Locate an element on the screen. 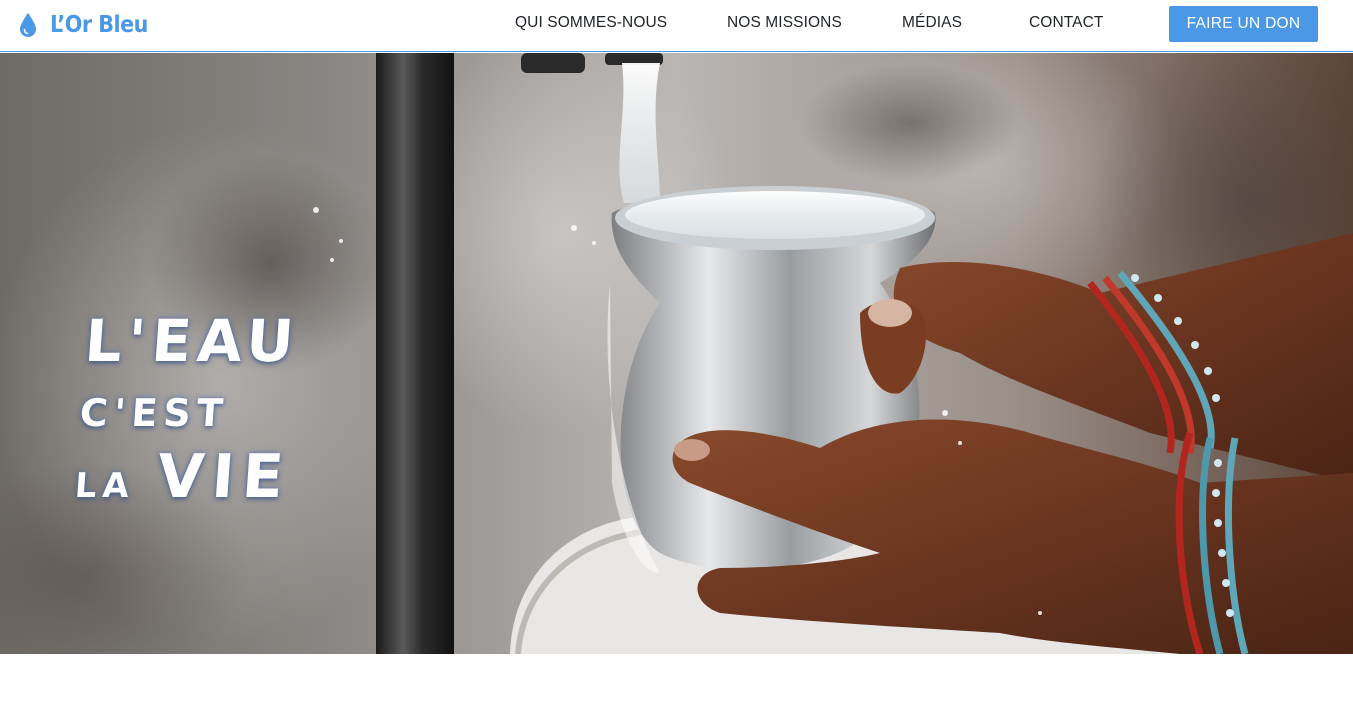  content-area is located at coordinates (676, 680).